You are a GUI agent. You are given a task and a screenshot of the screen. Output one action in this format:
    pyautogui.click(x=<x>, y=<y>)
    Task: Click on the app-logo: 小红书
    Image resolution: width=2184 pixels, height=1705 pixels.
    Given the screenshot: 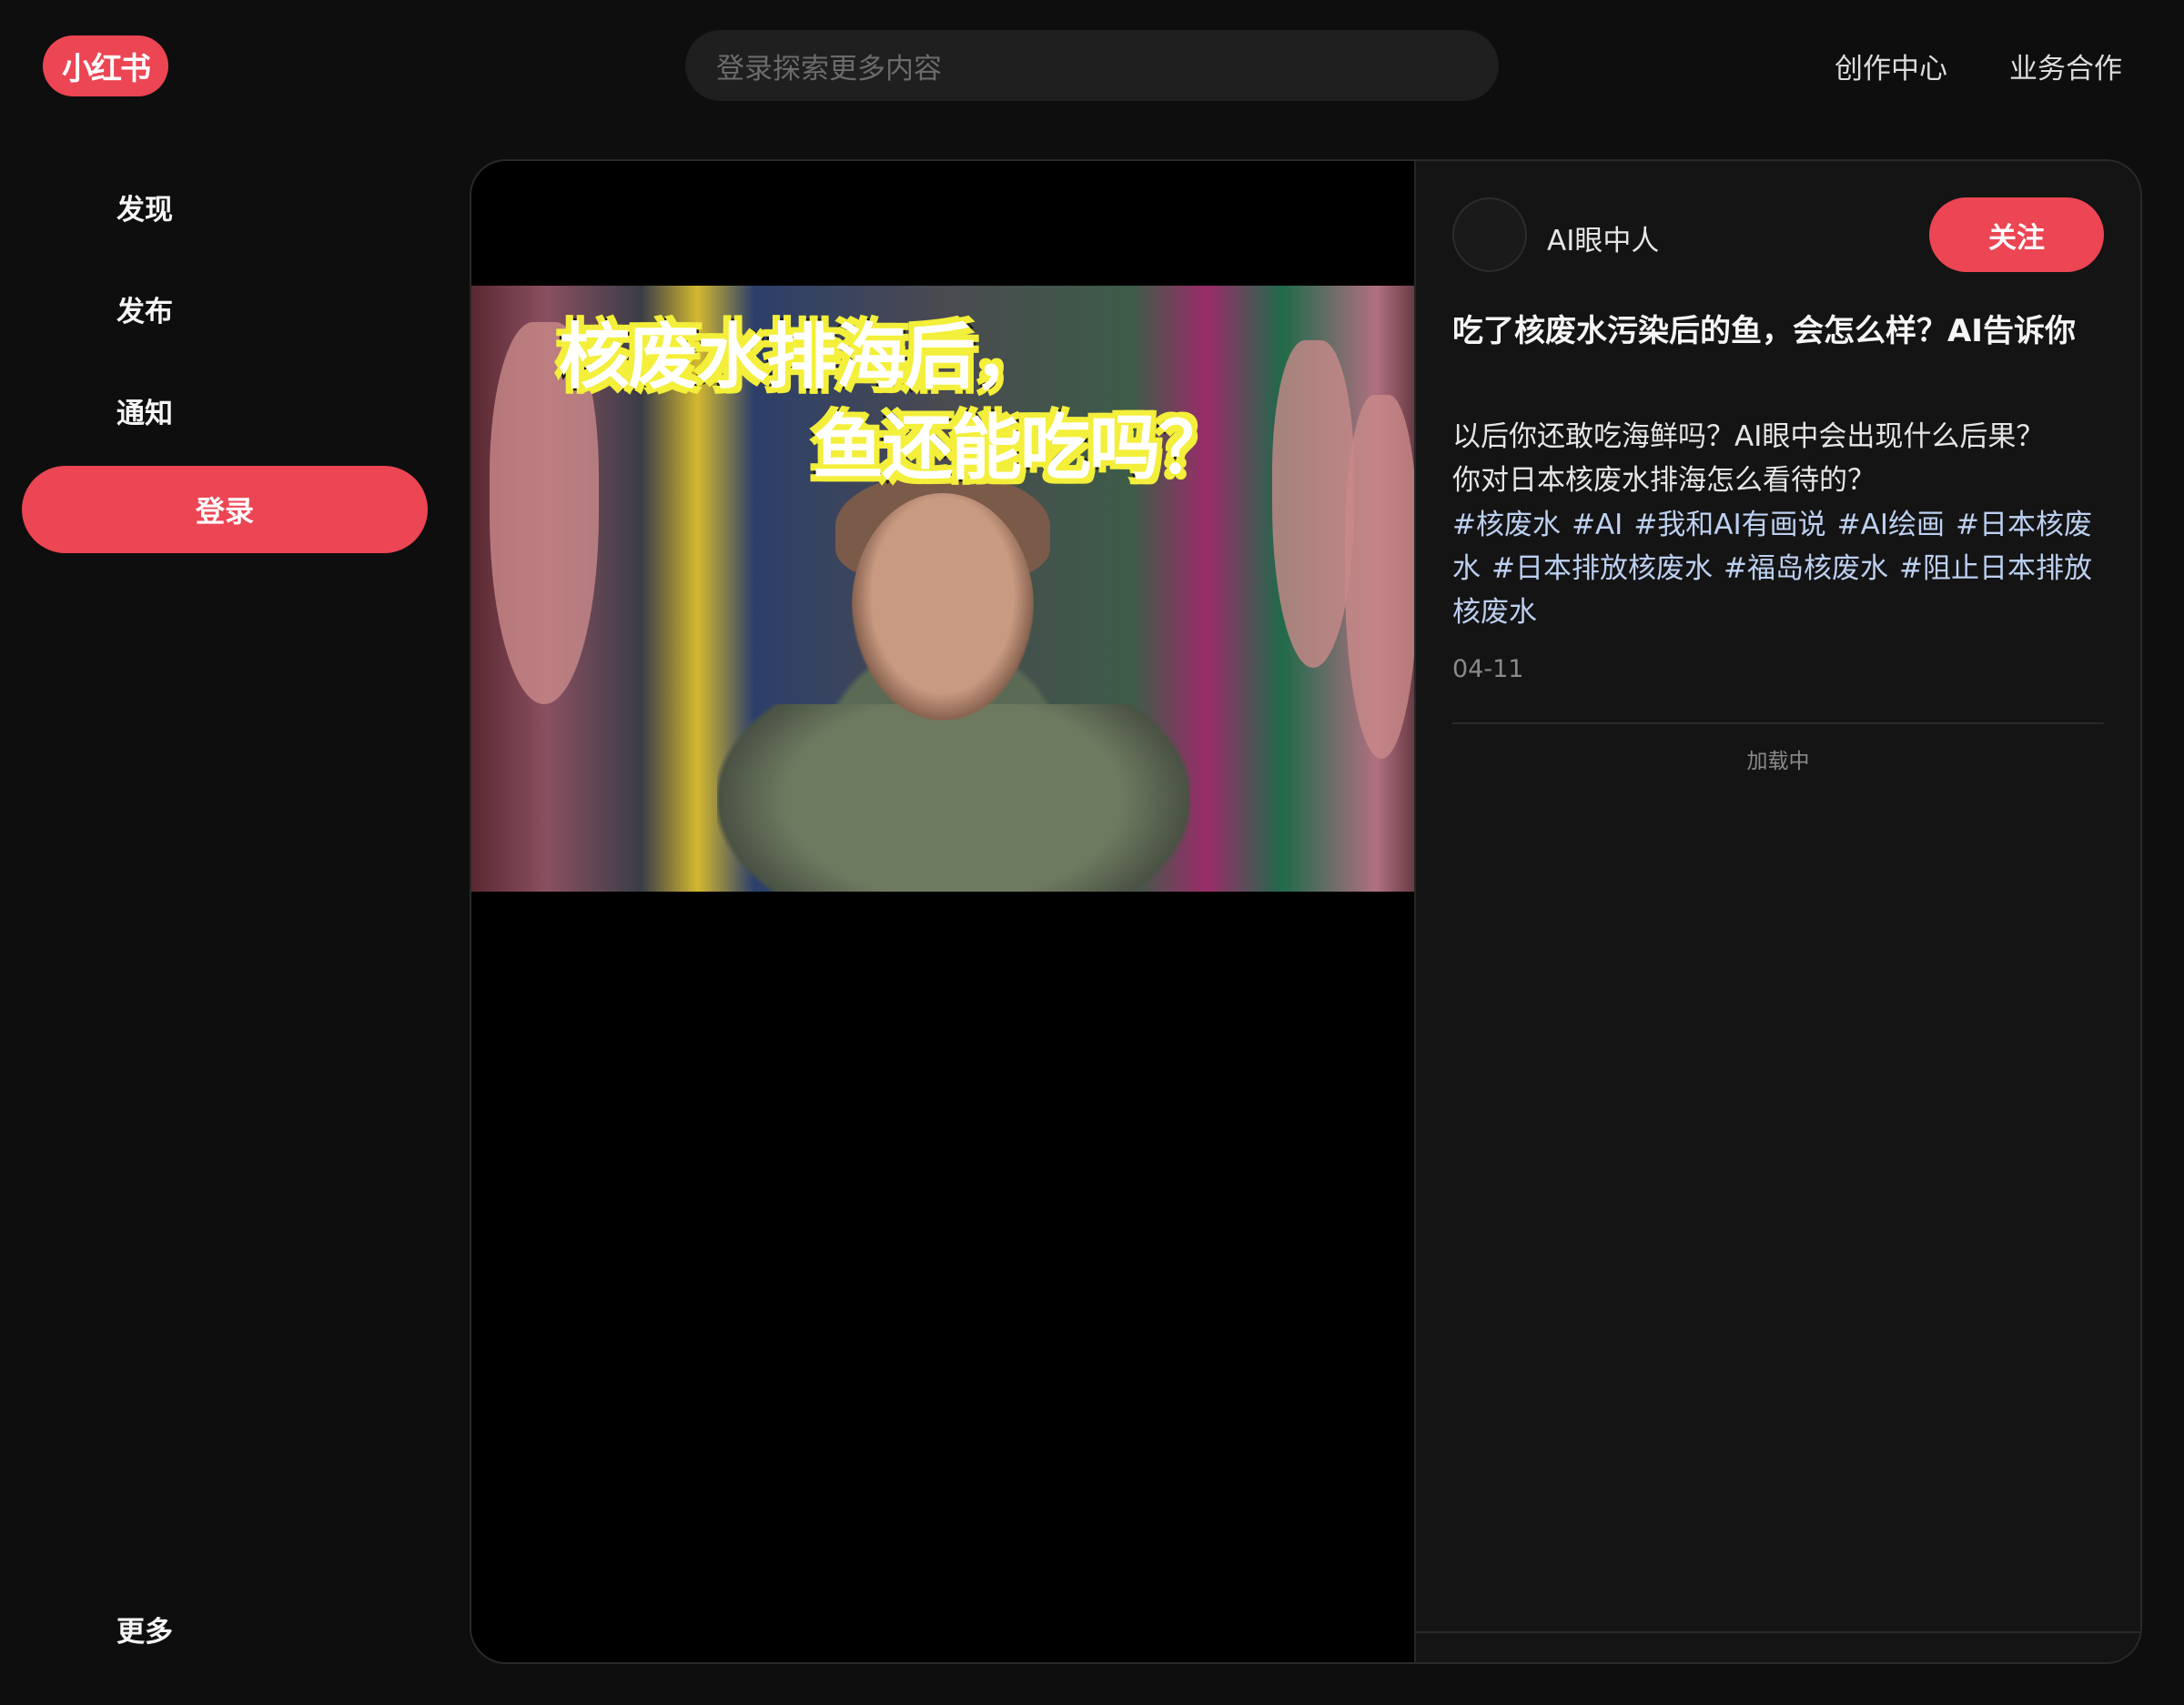 What is the action you would take?
    pyautogui.click(x=106, y=66)
    